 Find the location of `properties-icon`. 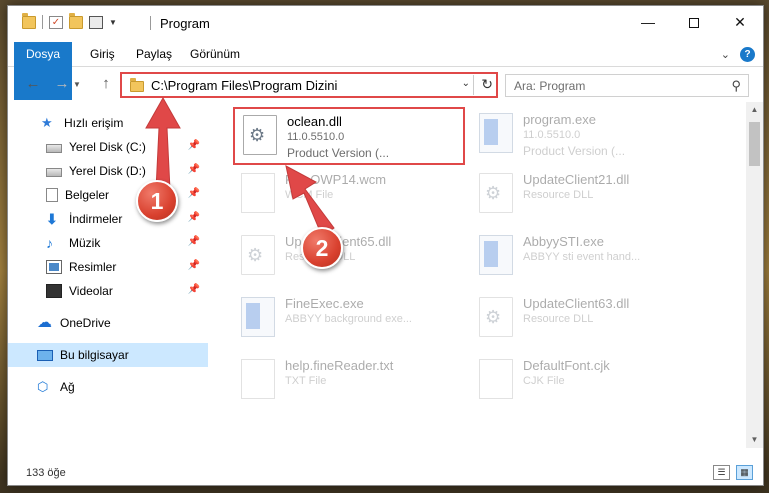

properties-icon is located at coordinates (96, 22).